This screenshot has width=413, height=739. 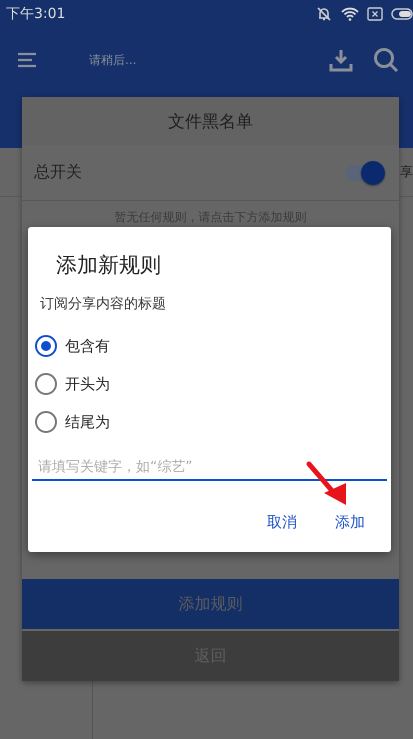 I want to click on download-icon, so click(x=341, y=60).